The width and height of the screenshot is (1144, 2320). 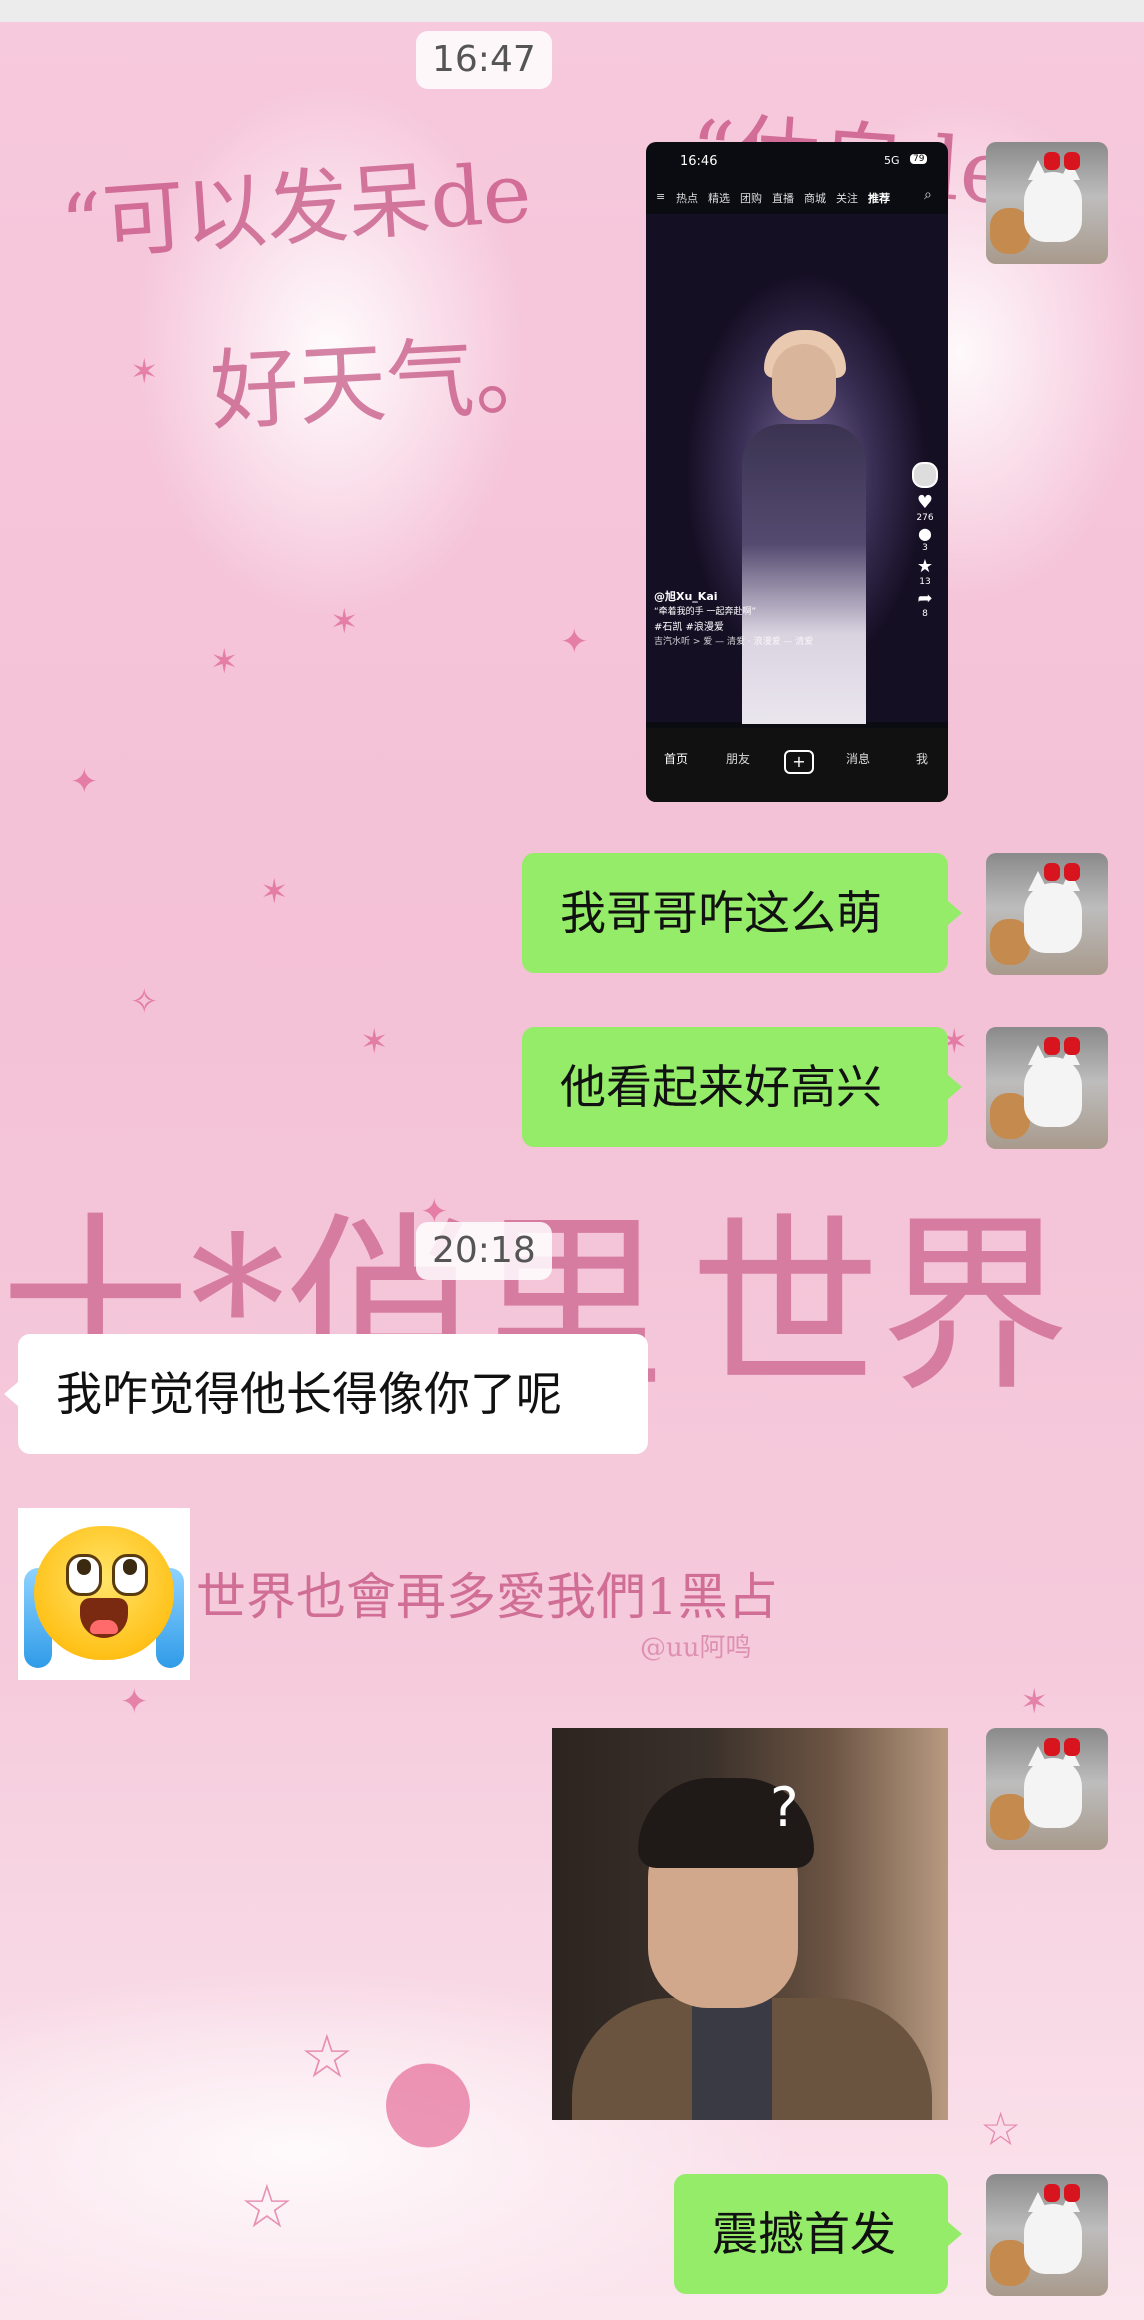 What do you see at coordinates (804, 382) in the screenshot?
I see `singer-head` at bounding box center [804, 382].